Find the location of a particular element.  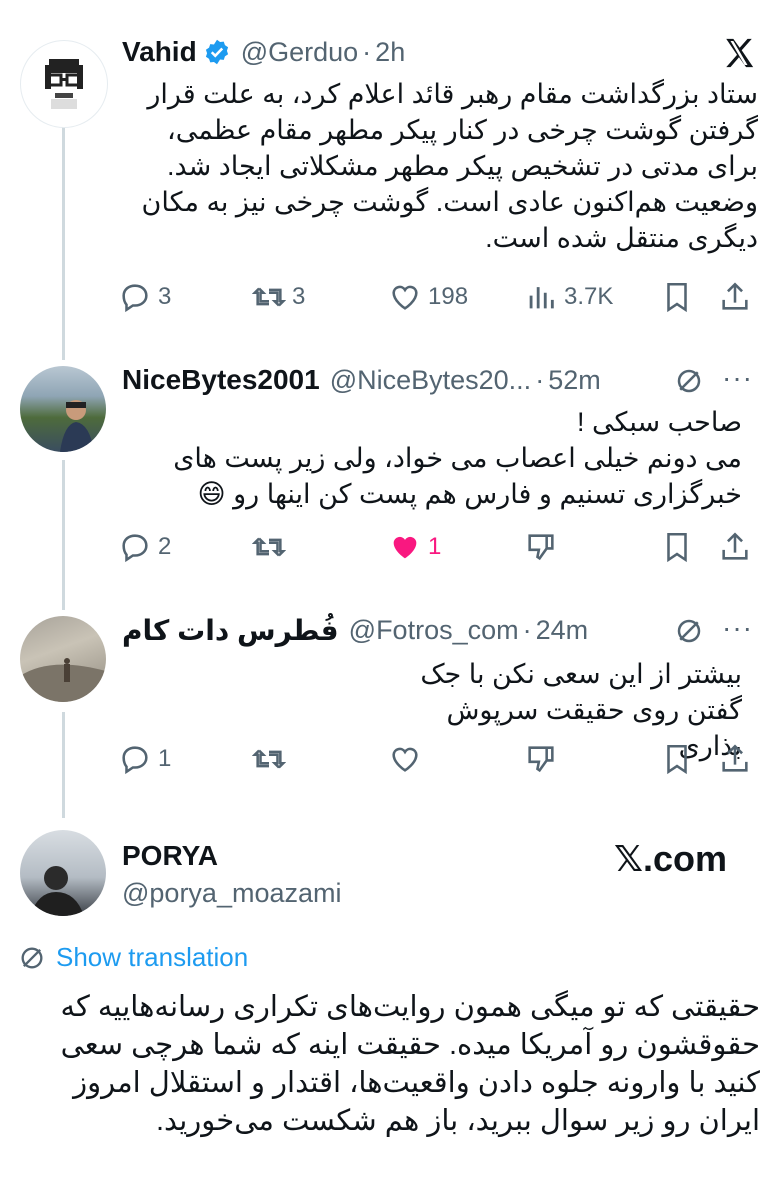

reply-button: 3 is located at coordinates (144, 297).